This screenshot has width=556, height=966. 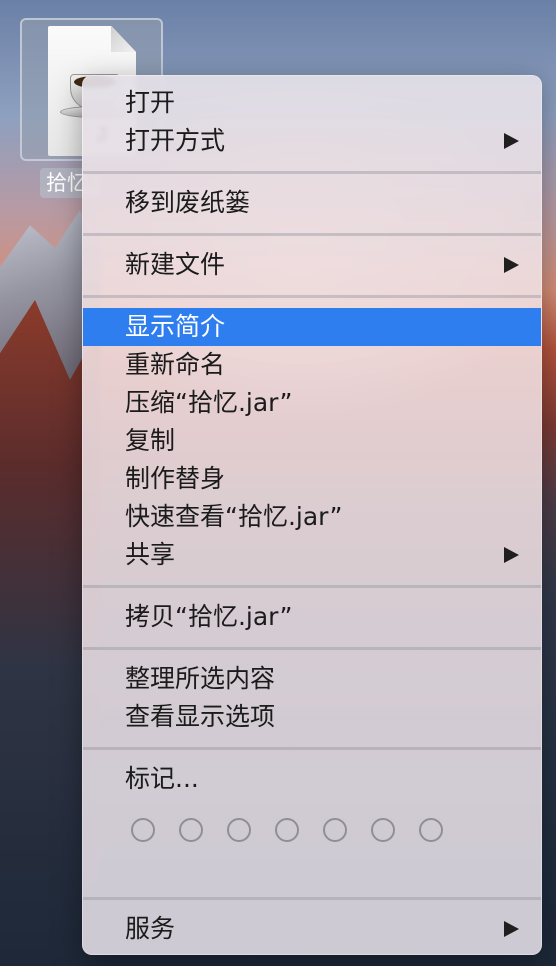 I want to click on menu-item-compress: 压缩“拾忆.jar”, so click(x=312, y=403).